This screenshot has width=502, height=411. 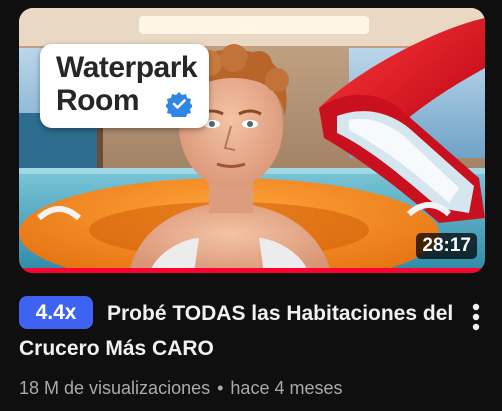 I want to click on upload-age: hace 4 meses, so click(x=286, y=388).